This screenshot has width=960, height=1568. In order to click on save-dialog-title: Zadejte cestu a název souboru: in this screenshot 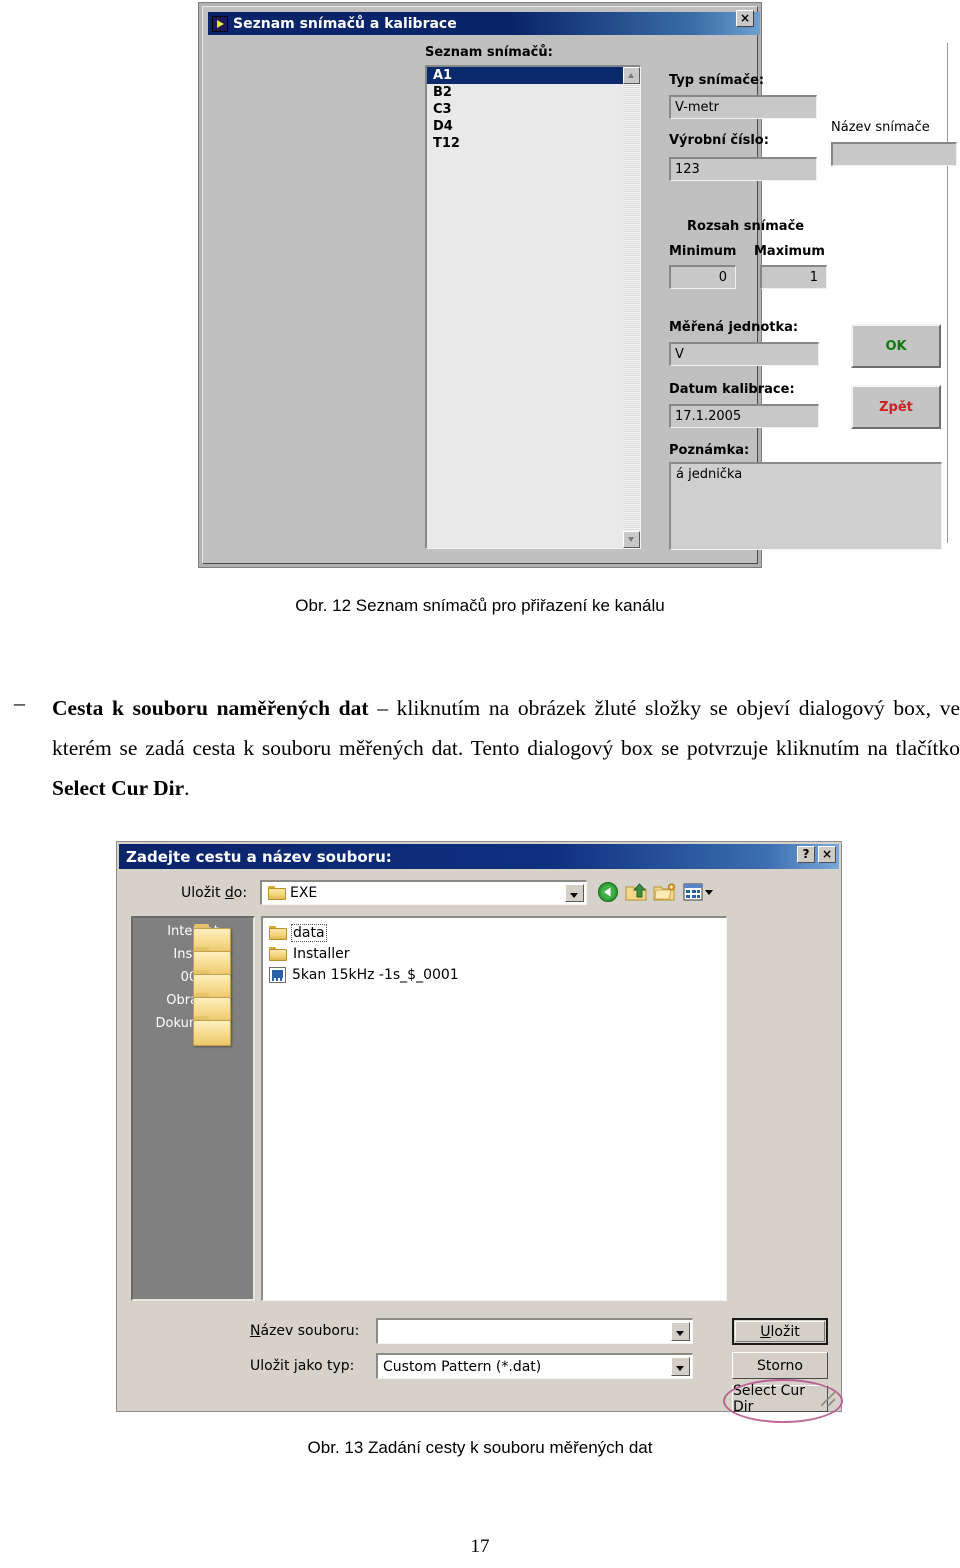, I will do `click(259, 856)`.